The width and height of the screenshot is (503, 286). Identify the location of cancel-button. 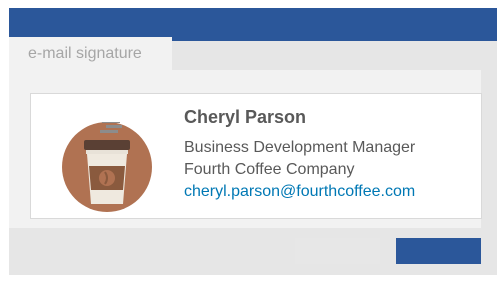
(337, 251).